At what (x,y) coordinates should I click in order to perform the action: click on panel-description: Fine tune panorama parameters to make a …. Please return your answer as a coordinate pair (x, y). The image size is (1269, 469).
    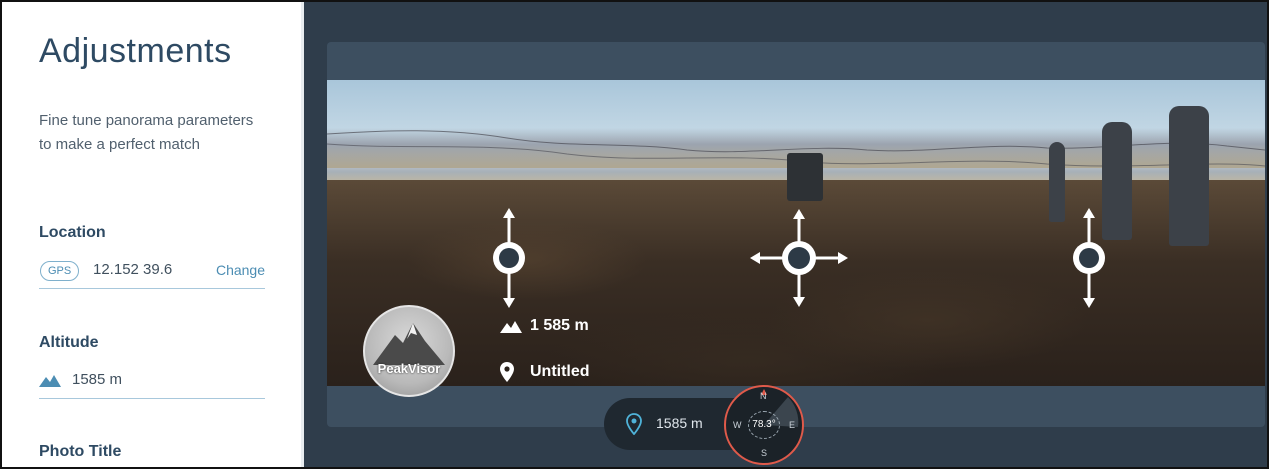
    Looking at the image, I should click on (146, 132).